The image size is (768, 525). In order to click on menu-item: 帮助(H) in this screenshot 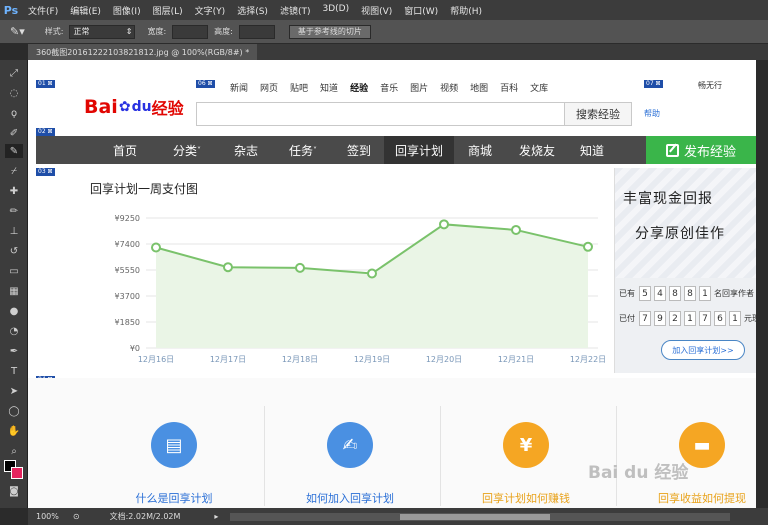, I will do `click(466, 10)`.